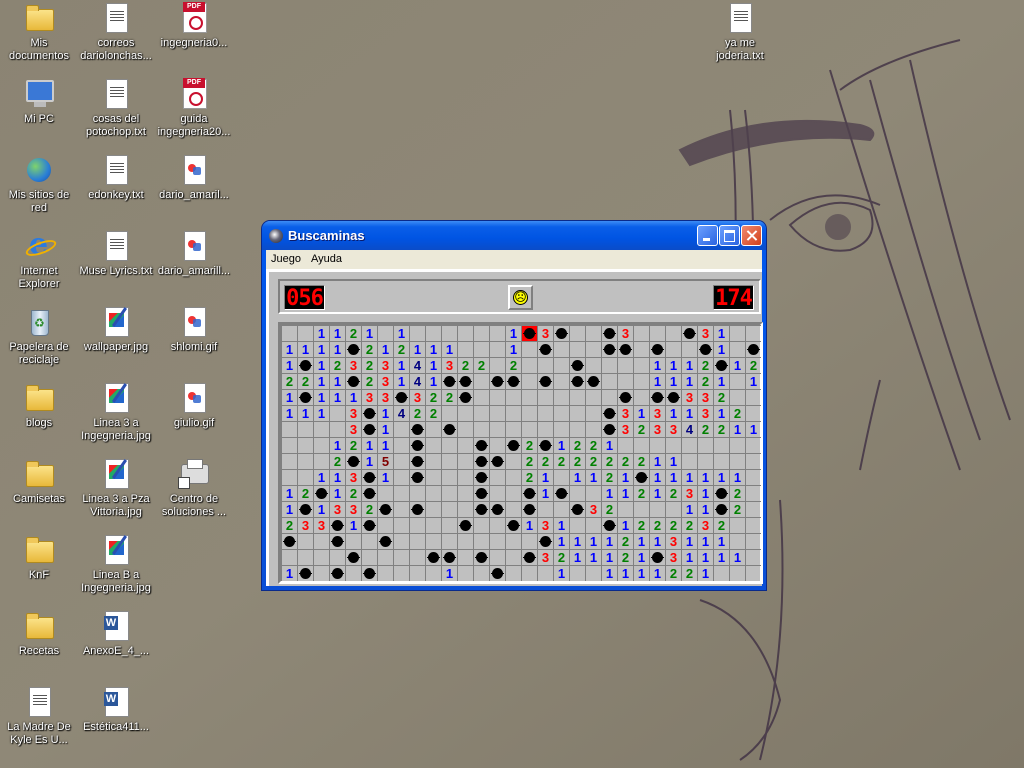  Describe the element at coordinates (194, 406) in the screenshot. I see `desktop-icon: giulio.gif` at that location.